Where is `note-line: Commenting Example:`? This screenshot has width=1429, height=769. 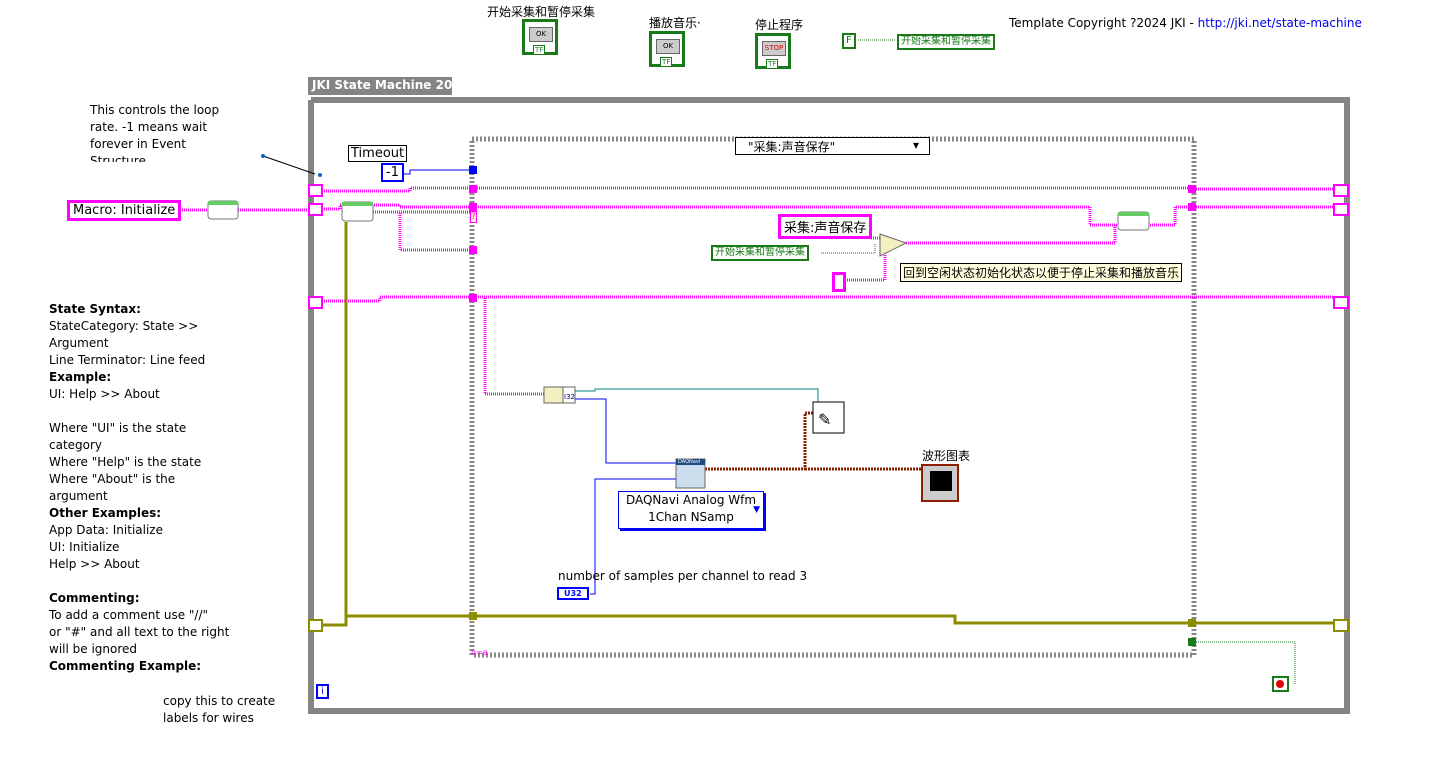 note-line: Commenting Example: is located at coordinates (125, 666).